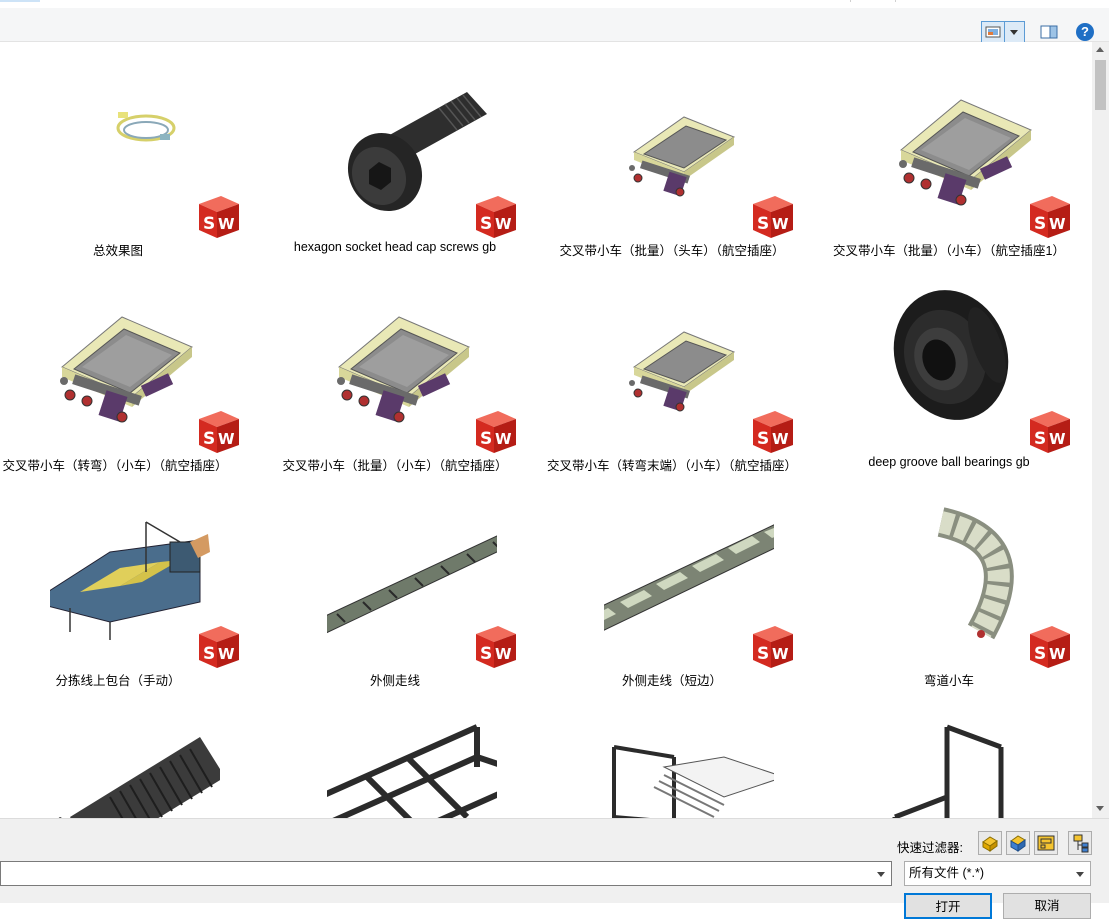  I want to click on filter-assemblies-button, so click(1018, 843).